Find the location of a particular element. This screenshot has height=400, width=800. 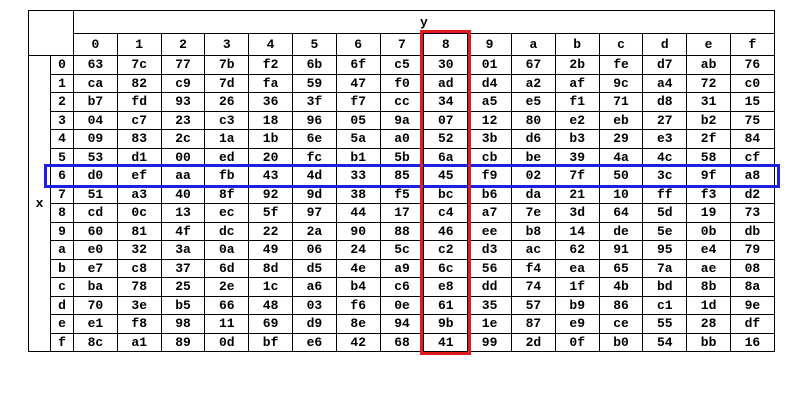

sbox-cell: 0b is located at coordinates (708, 231).